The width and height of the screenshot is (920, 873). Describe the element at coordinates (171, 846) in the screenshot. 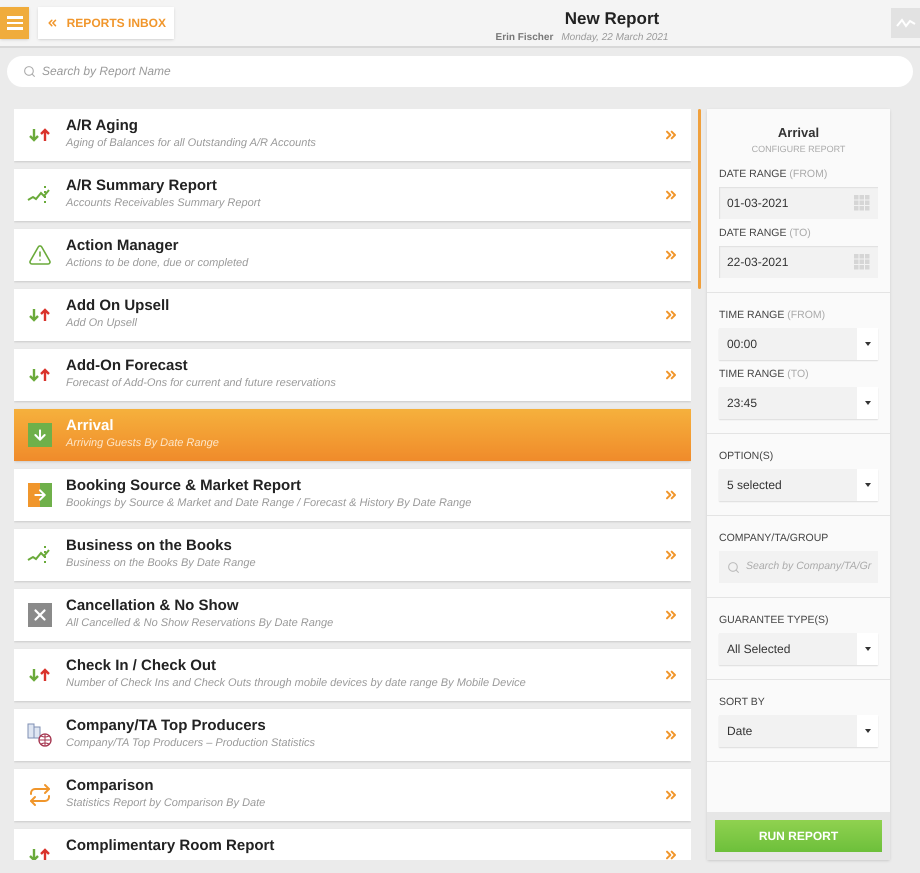

I see `report-title: Complimentary Room Report` at that location.